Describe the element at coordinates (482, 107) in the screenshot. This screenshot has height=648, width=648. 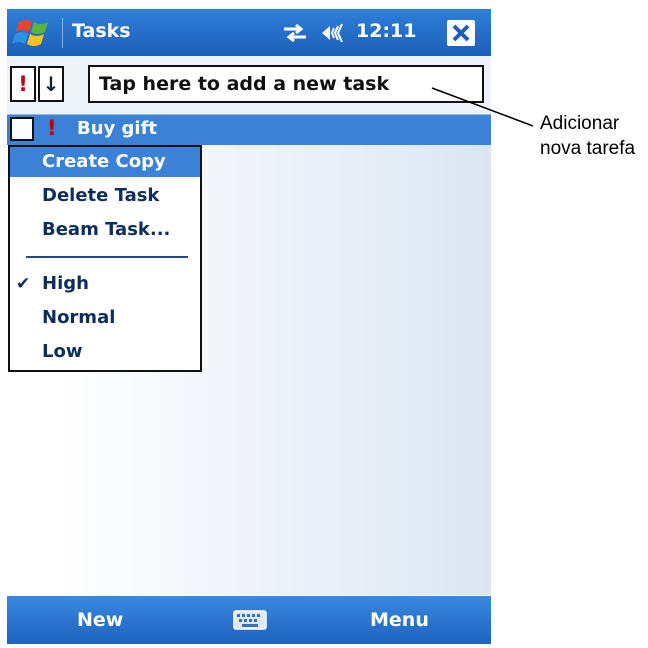
I see `callout-leader-line` at that location.